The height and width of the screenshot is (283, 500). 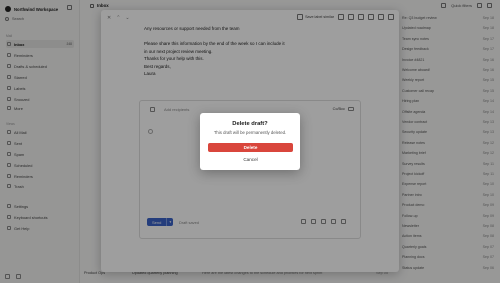 What do you see at coordinates (250, 159) in the screenshot?
I see `cancel-button: Cancel` at bounding box center [250, 159].